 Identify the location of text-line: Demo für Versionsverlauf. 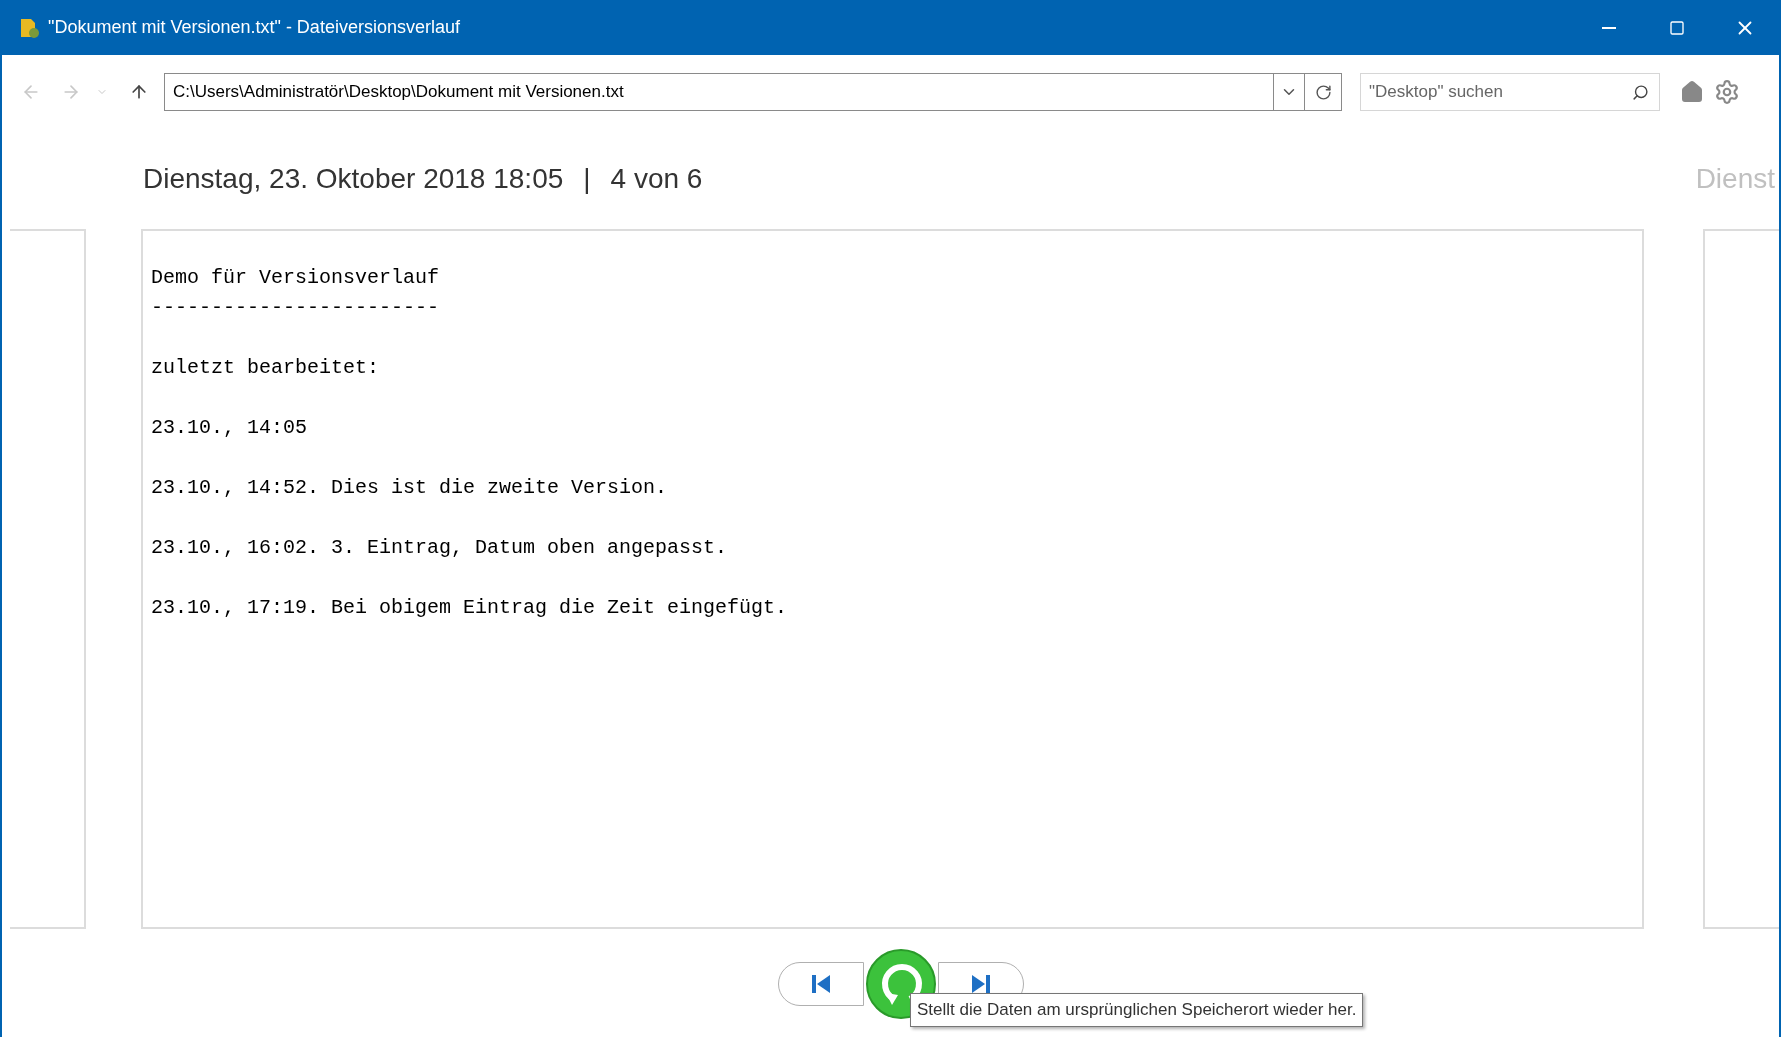
(295, 278).